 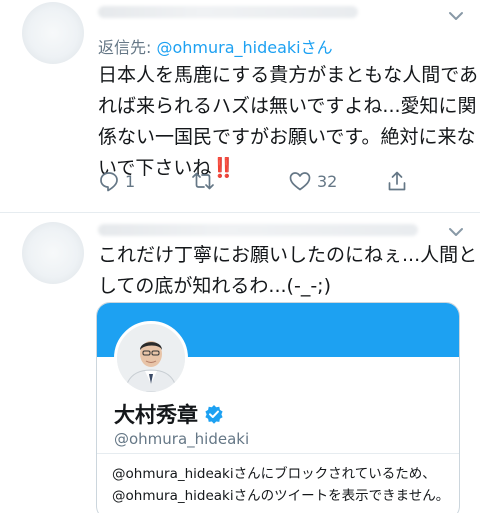 What do you see at coordinates (240, 212) in the screenshot?
I see `tweet-divider` at bounding box center [240, 212].